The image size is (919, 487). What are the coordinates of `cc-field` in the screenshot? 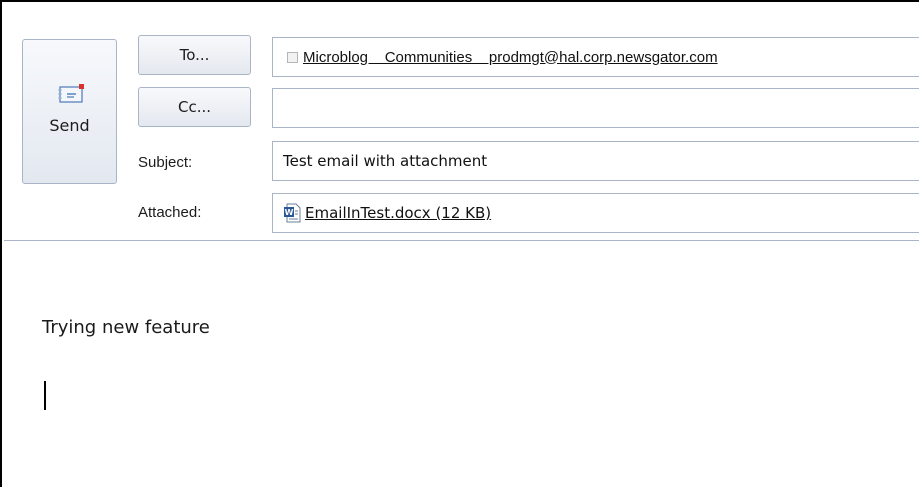 It's located at (595, 108).